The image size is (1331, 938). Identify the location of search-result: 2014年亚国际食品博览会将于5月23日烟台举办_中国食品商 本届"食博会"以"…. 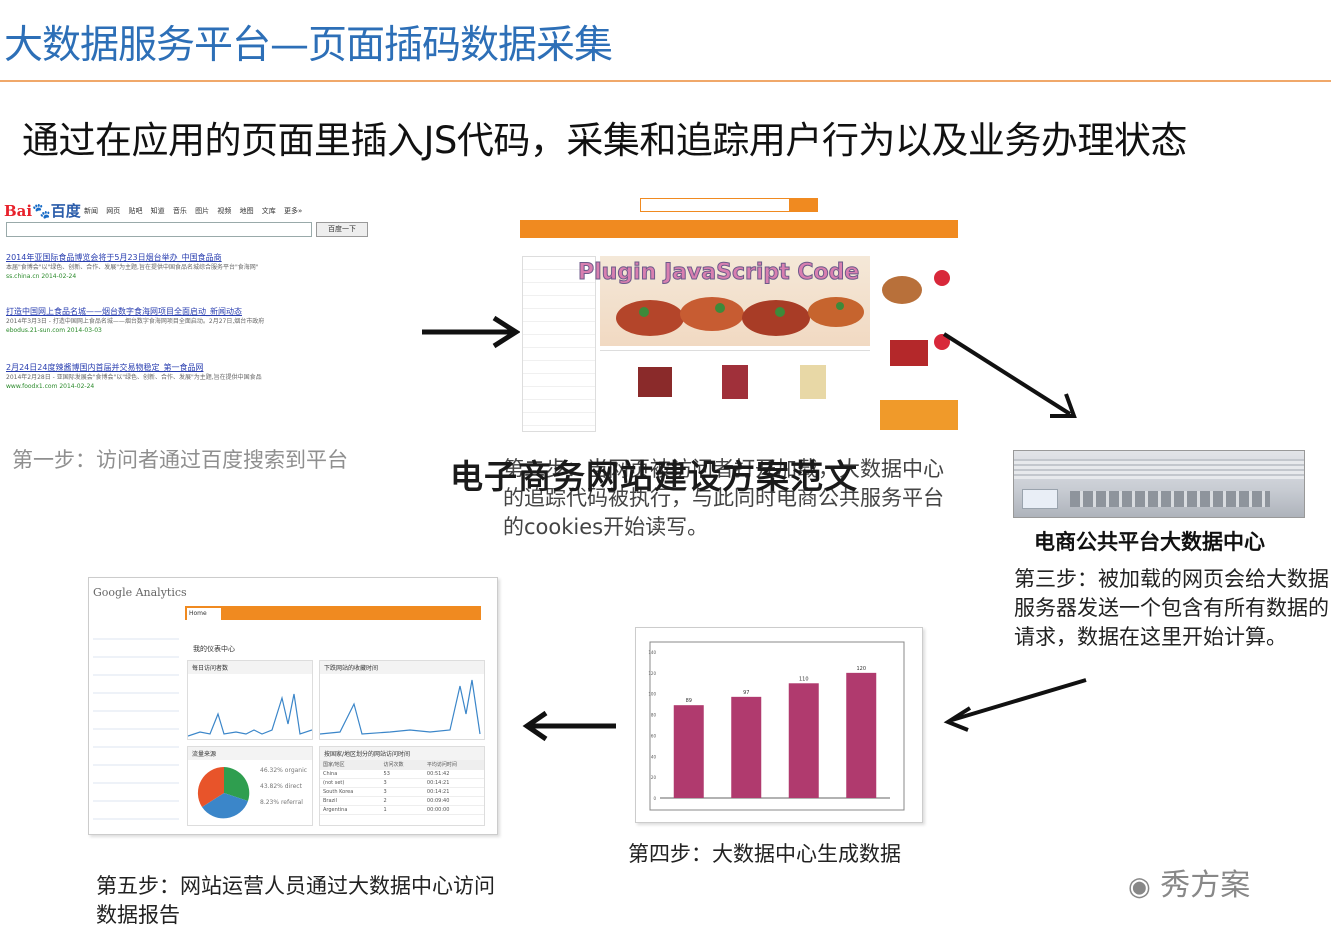
(132, 266).